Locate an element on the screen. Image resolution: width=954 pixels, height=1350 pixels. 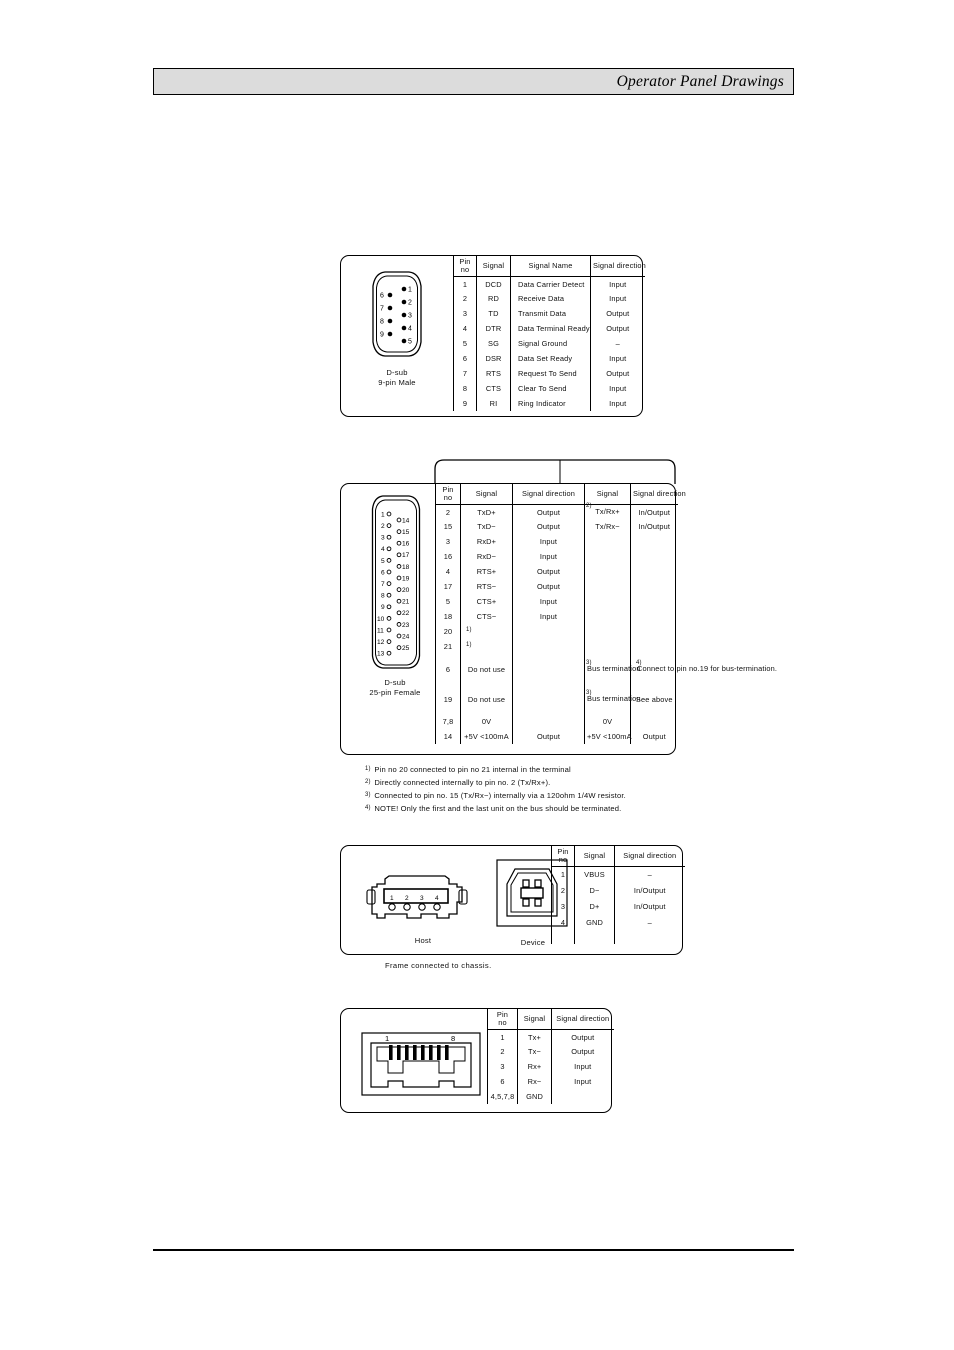
cell-signal-name: Receive Data is located at coordinates (550, 299).